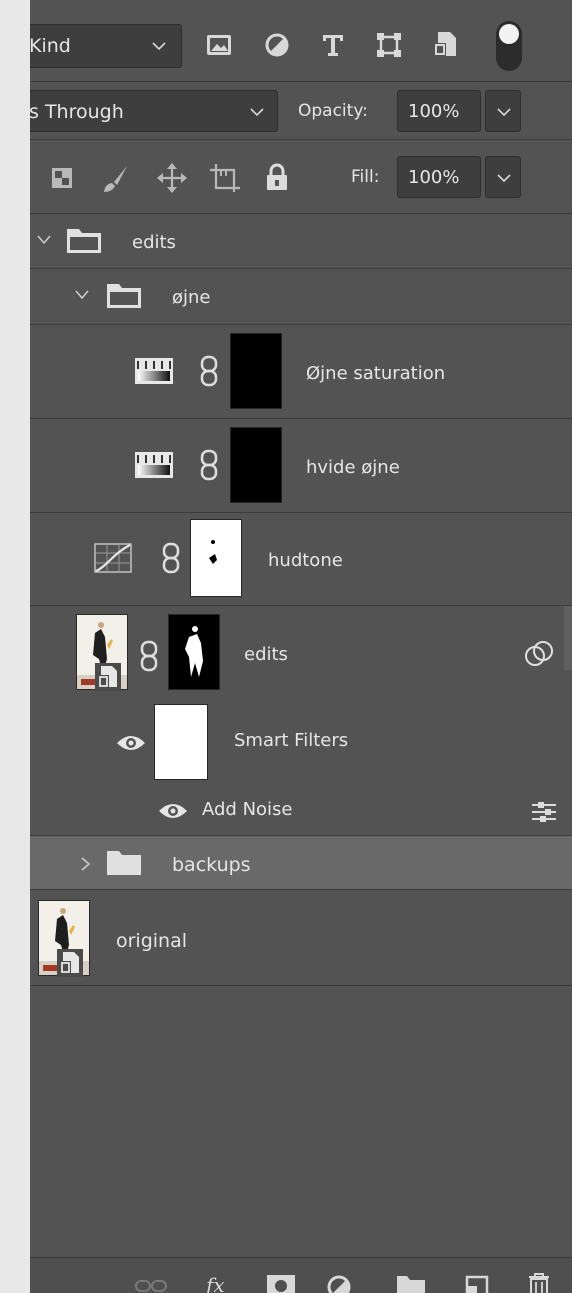  What do you see at coordinates (339, 1283) in the screenshot?
I see `new-adjustment-icon` at bounding box center [339, 1283].